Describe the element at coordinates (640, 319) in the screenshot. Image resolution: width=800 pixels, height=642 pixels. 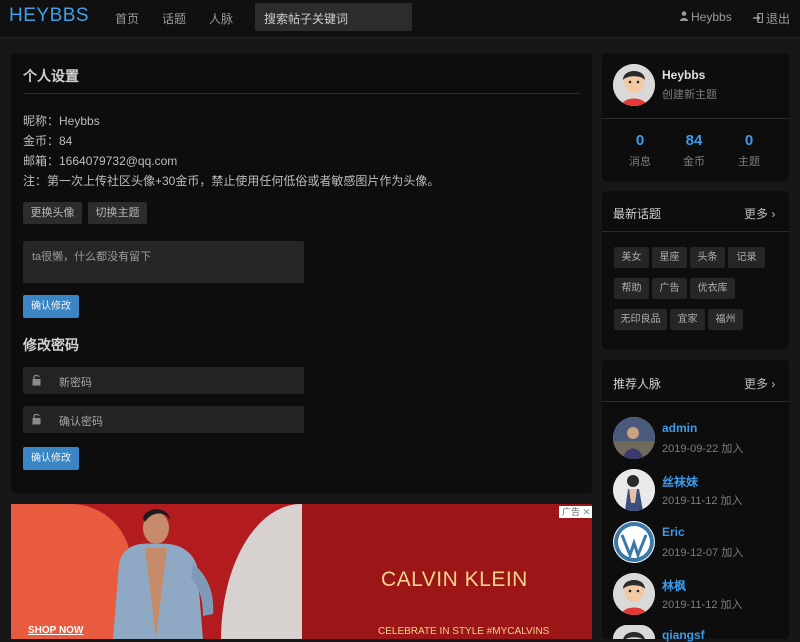
I see `topic-tag: 无印良品` at that location.